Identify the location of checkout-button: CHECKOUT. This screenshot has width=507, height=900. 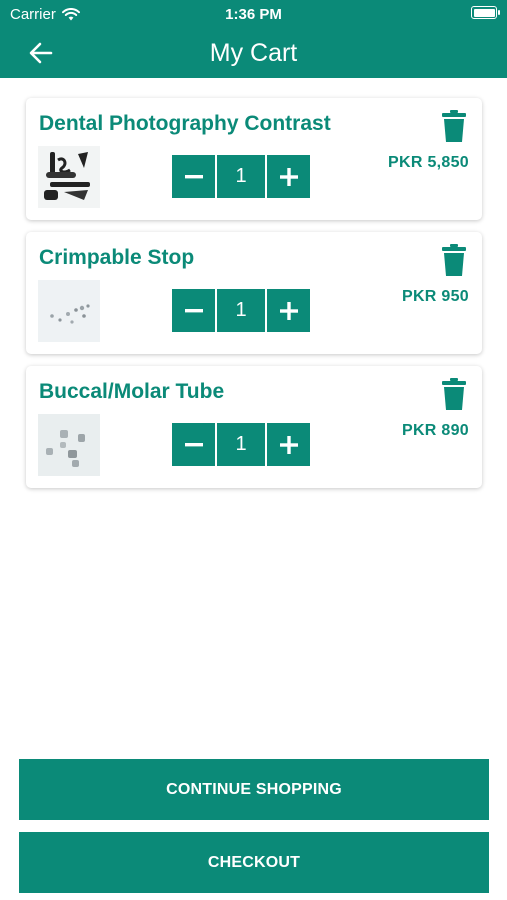
(254, 862).